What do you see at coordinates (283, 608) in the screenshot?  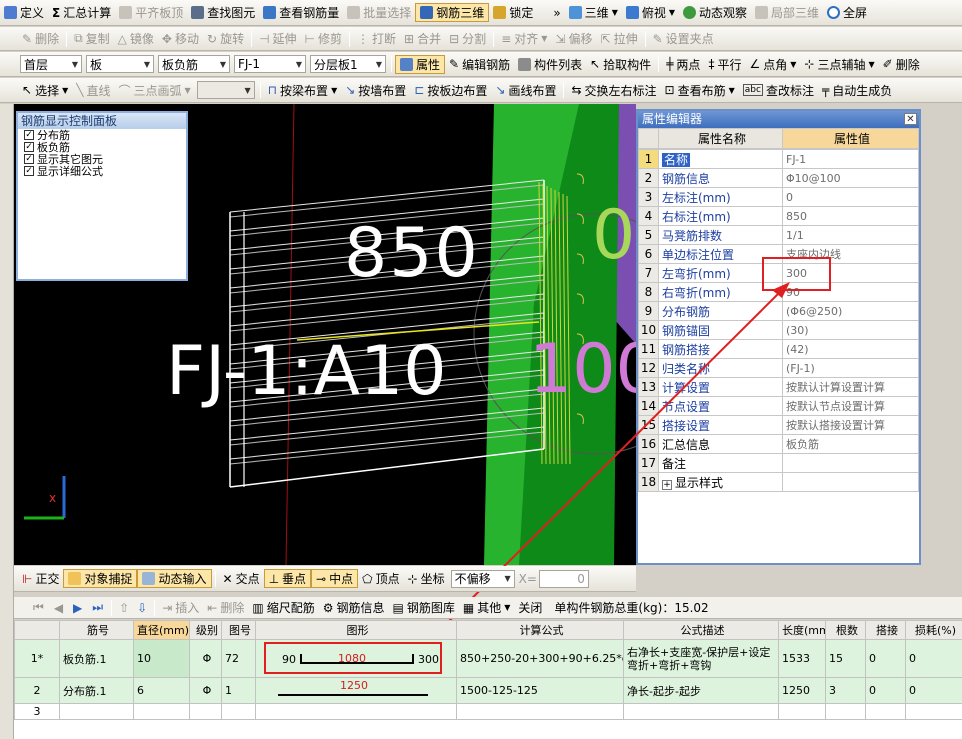 I see `scaled-rebar-button: ▥ 缩尺配筋` at bounding box center [283, 608].